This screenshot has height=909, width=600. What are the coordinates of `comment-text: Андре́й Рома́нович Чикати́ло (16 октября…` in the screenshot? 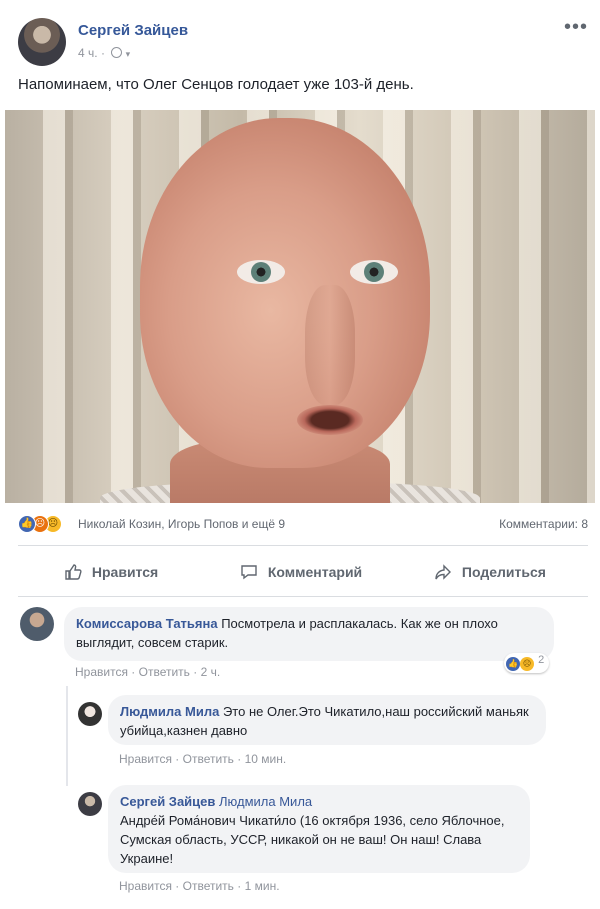 It's located at (312, 839).